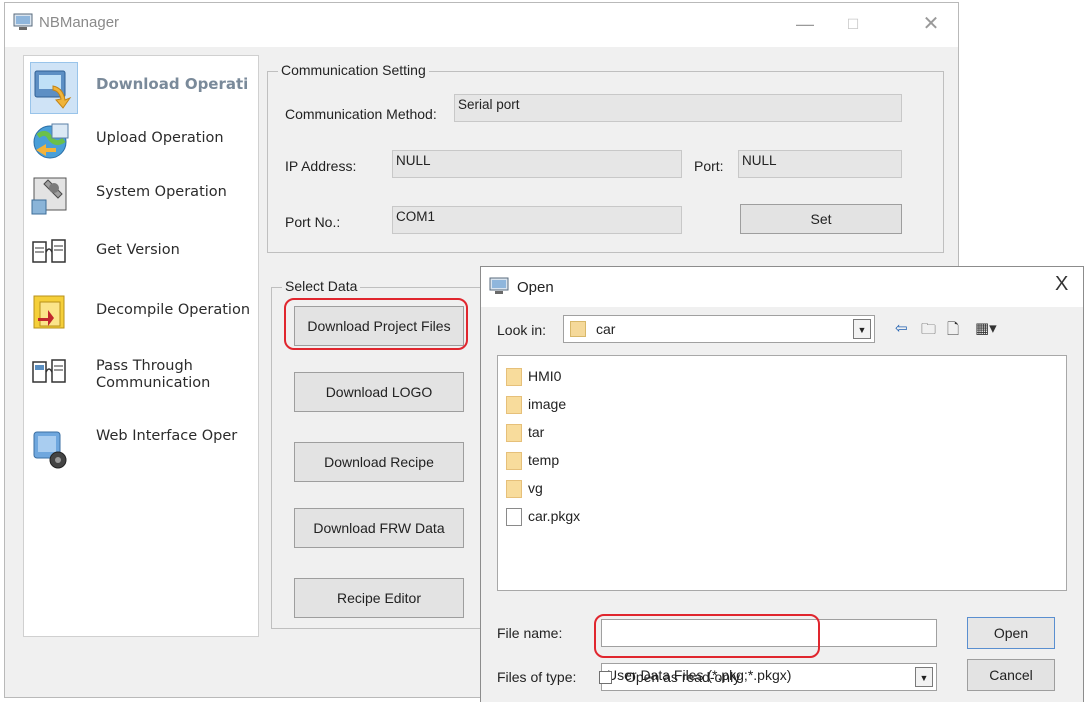  What do you see at coordinates (313, 222) in the screenshot?
I see `port-no-label: Port No.:` at bounding box center [313, 222].